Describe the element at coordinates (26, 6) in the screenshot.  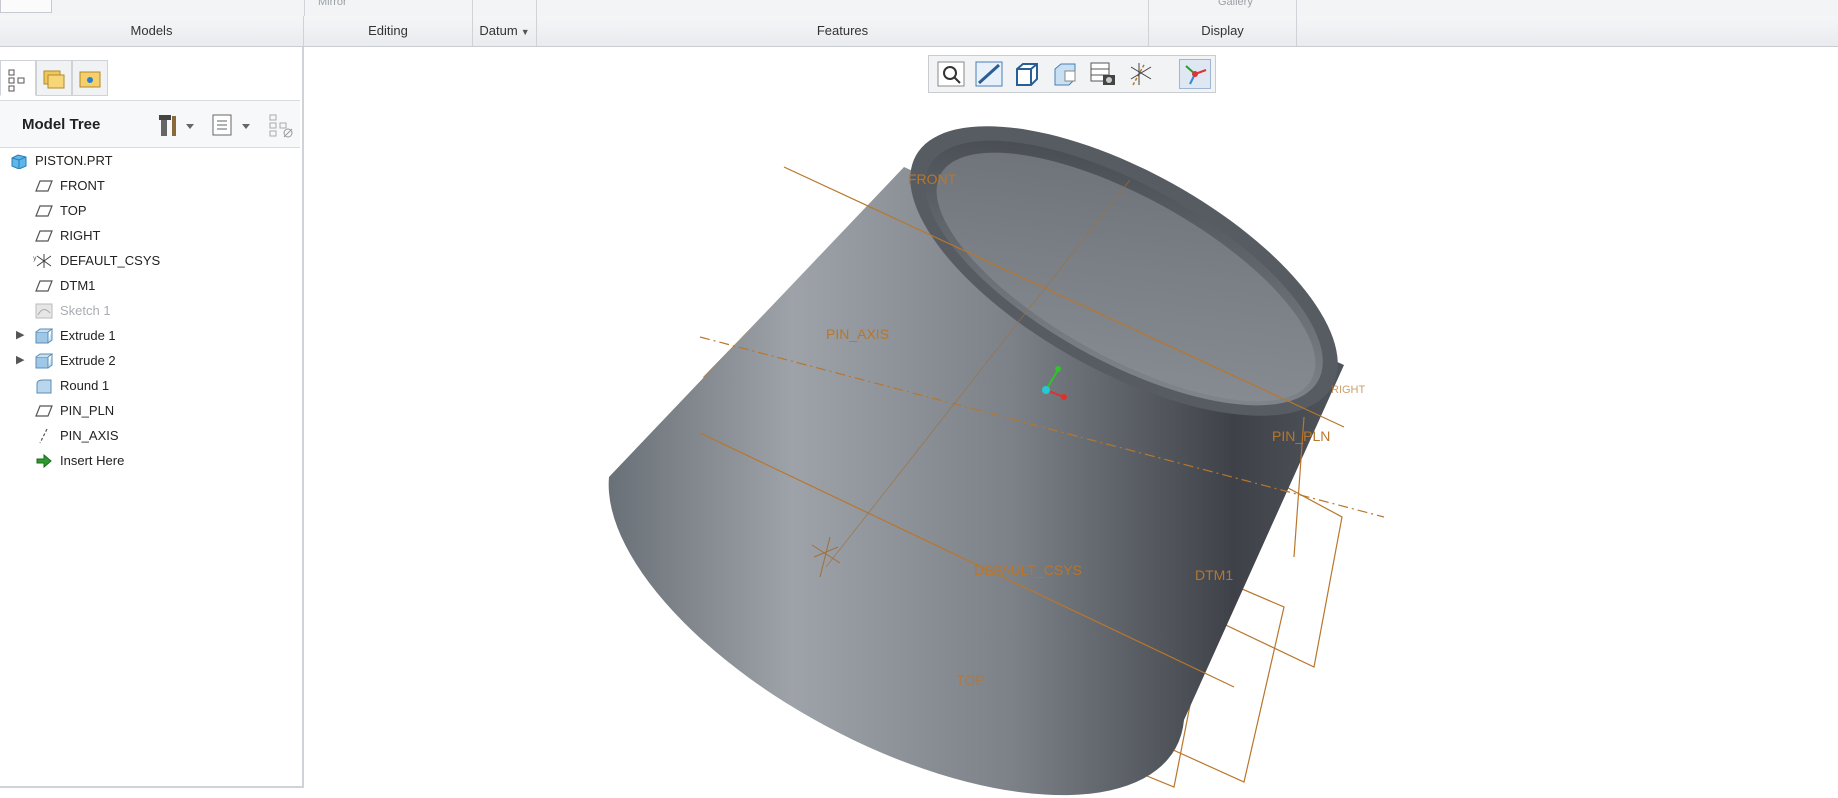
I see `ribbon-cutoff-button` at that location.